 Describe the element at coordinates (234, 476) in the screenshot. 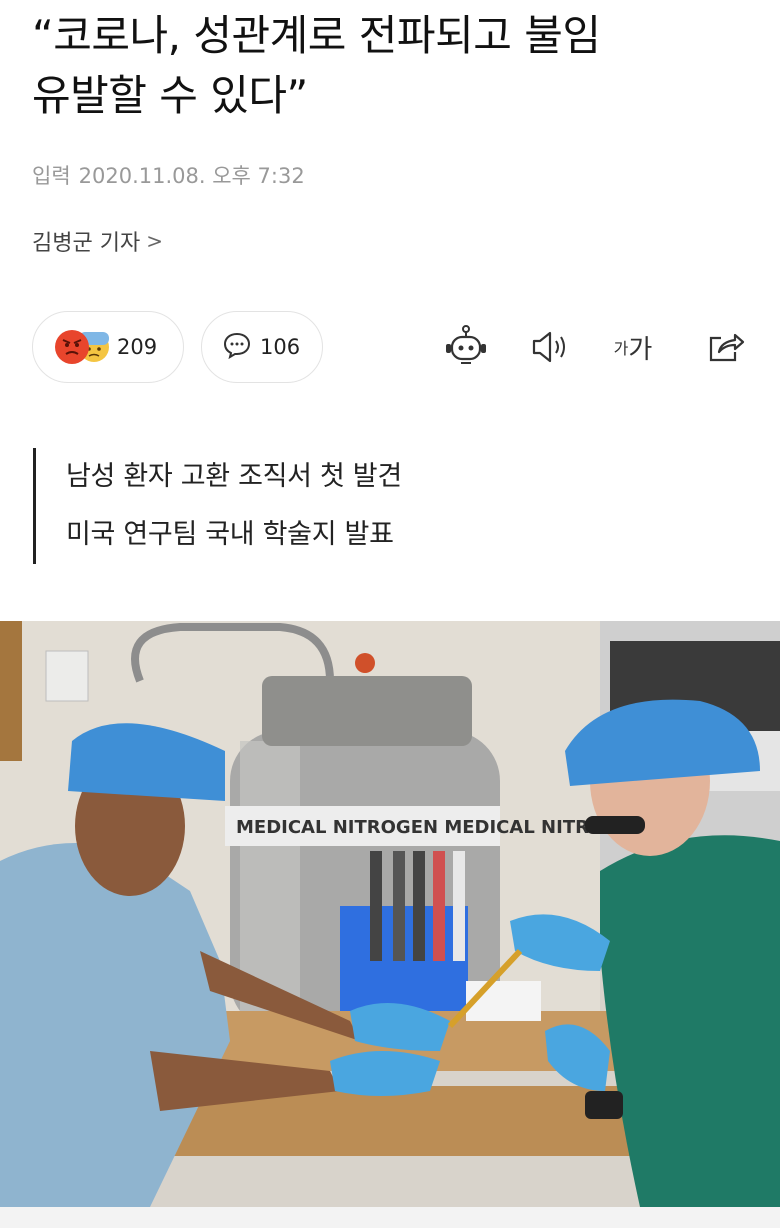

I see `summary-line-1: 남성 환자 고환 조직서 첫 발견` at that location.